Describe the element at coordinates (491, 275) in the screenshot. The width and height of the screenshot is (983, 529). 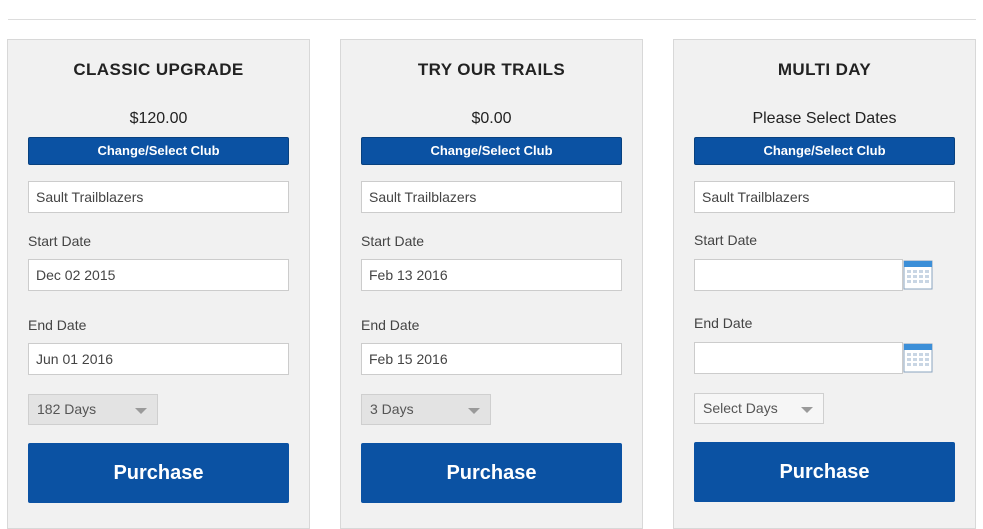
I see `start-date-field: Feb 13 2016` at that location.